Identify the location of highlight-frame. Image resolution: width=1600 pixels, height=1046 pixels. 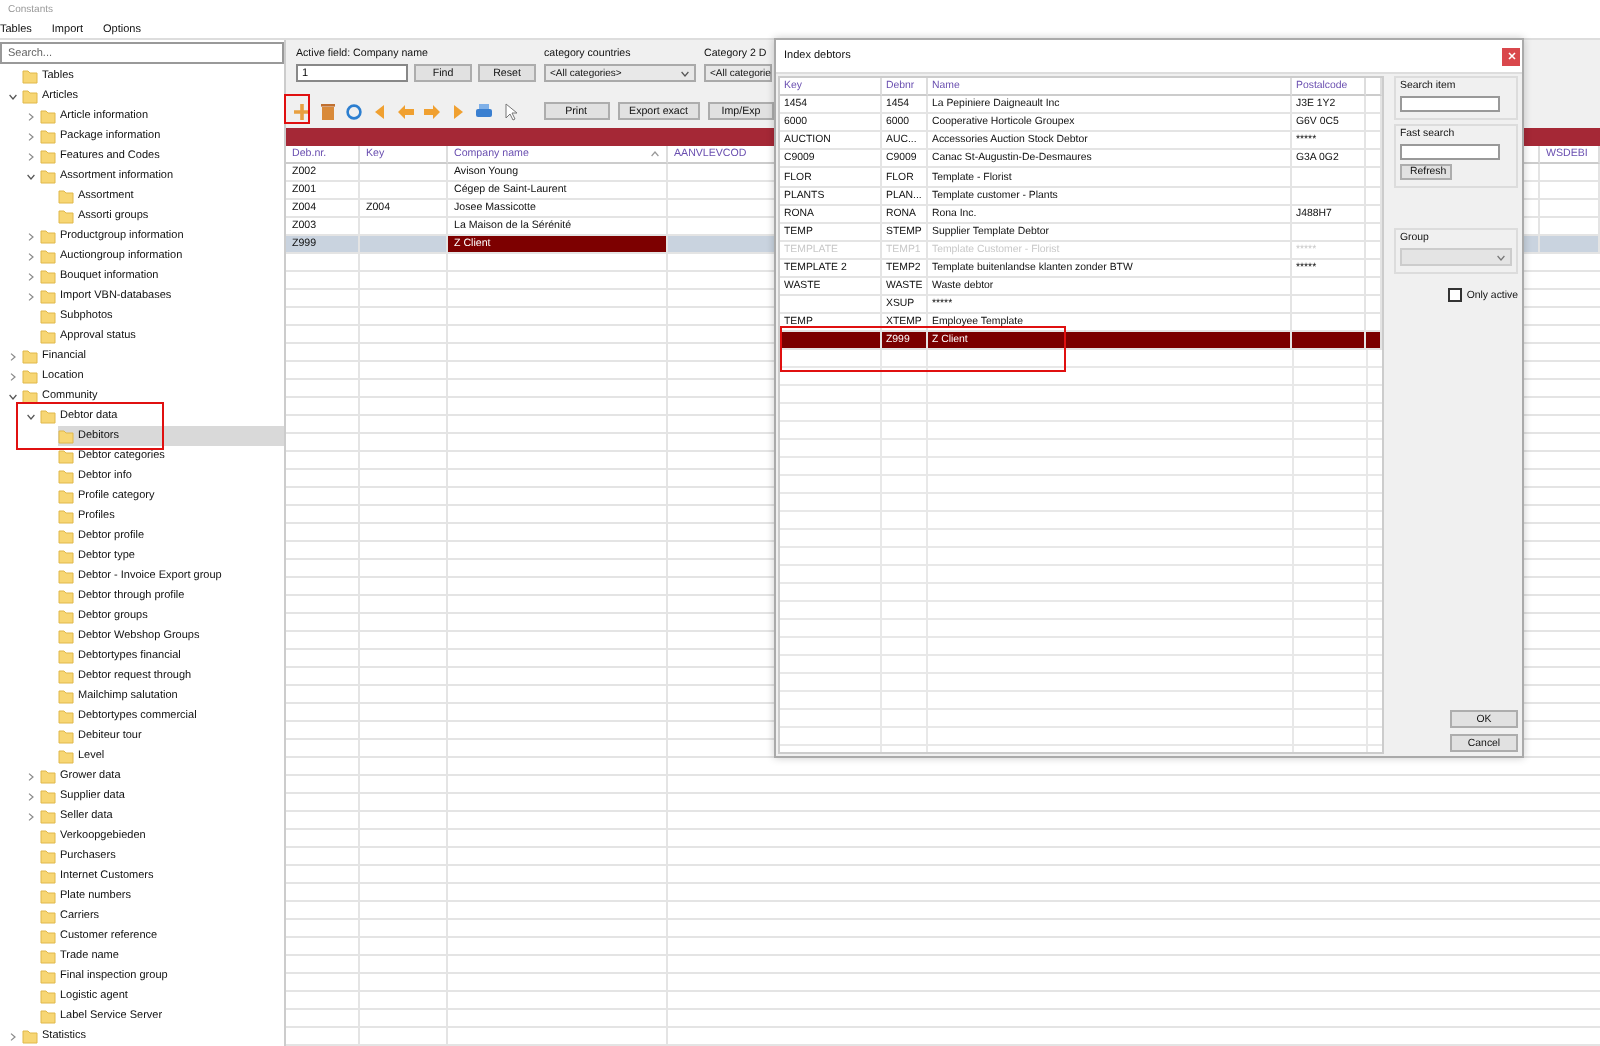
(297, 109).